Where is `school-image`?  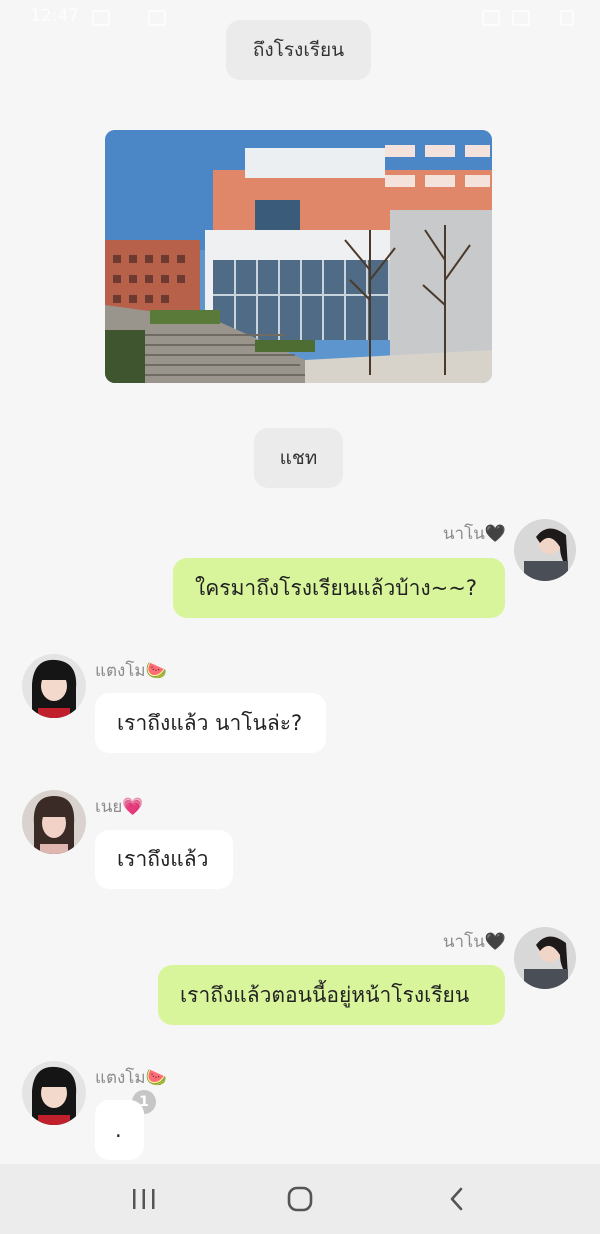 school-image is located at coordinates (298, 256).